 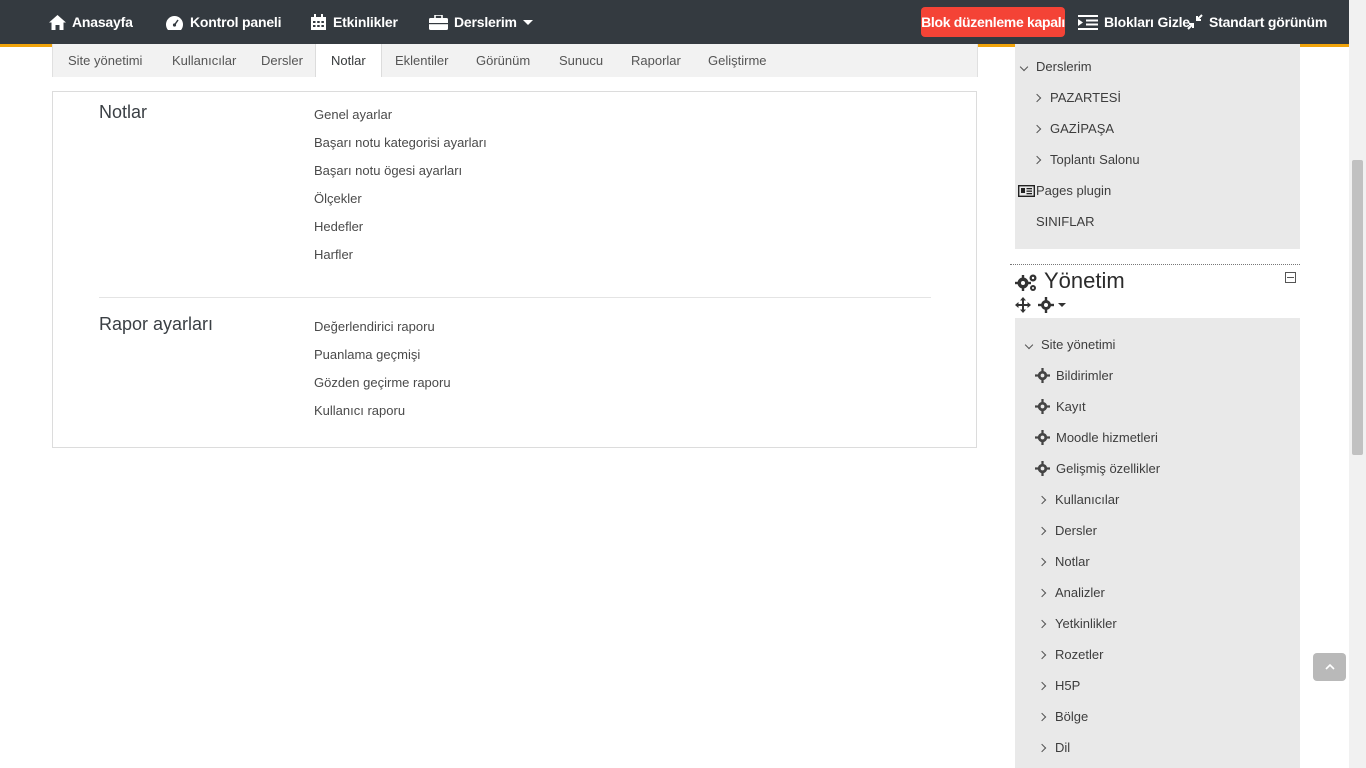 I want to click on dashboard-link: Kontrol paneli, so click(x=223, y=22).